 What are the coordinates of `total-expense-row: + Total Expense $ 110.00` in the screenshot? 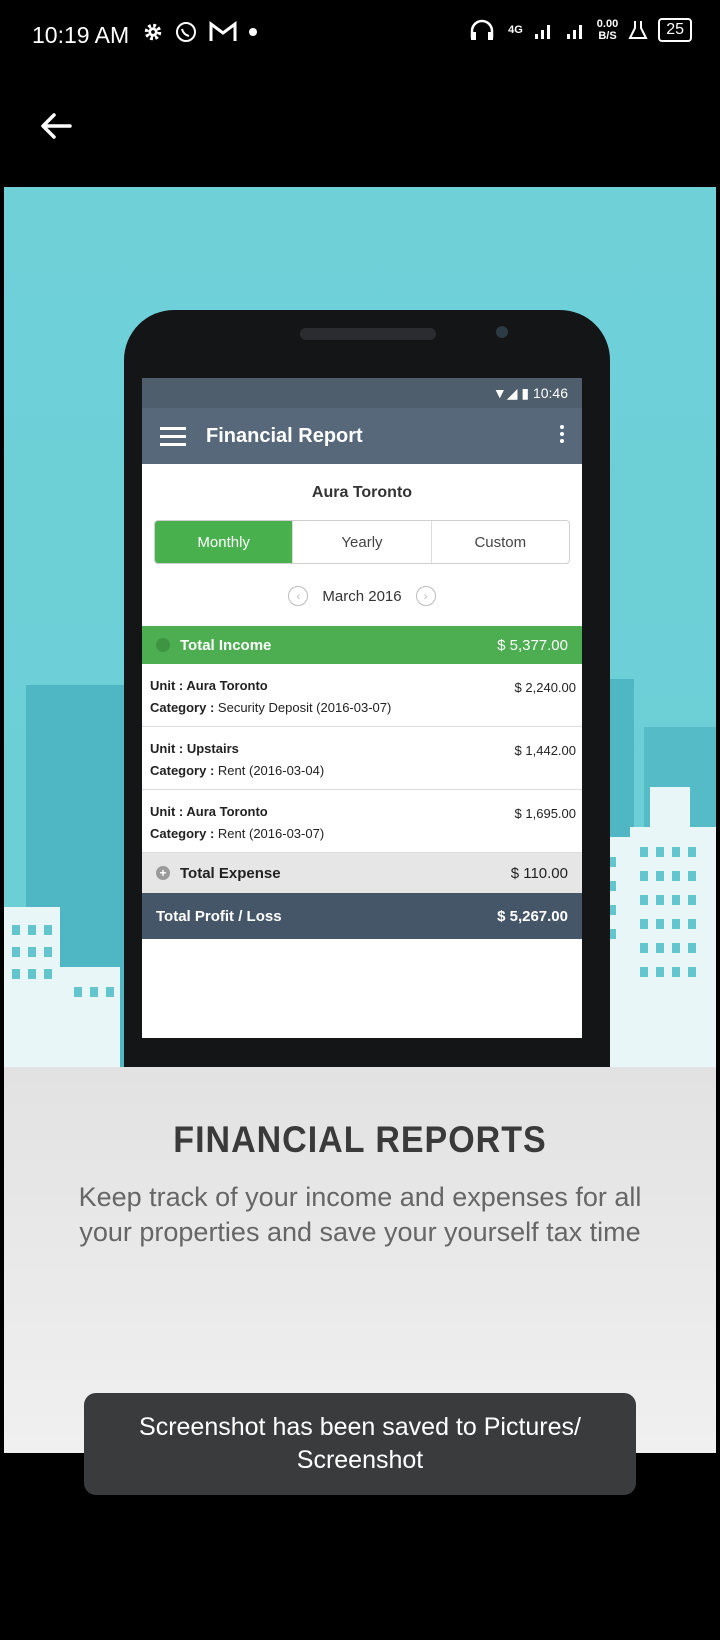 It's located at (362, 873).